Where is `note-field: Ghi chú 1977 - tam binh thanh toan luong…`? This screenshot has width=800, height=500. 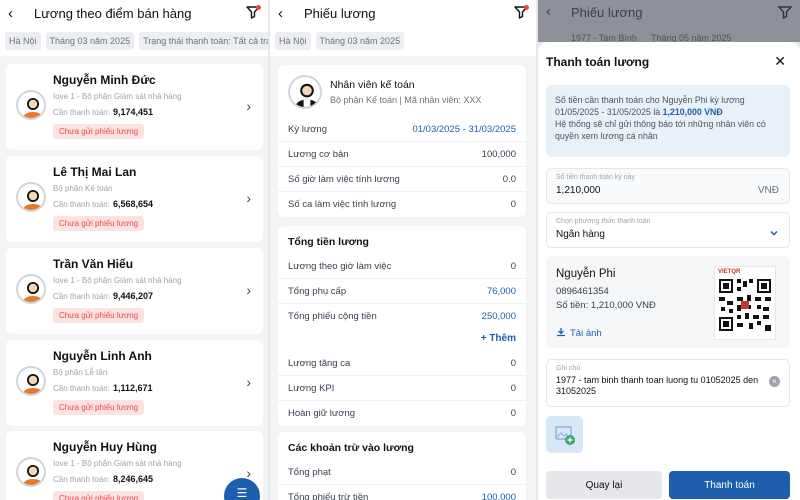
note-field: Ghi chú 1977 - tam binh thanh toan luong… is located at coordinates (668, 383).